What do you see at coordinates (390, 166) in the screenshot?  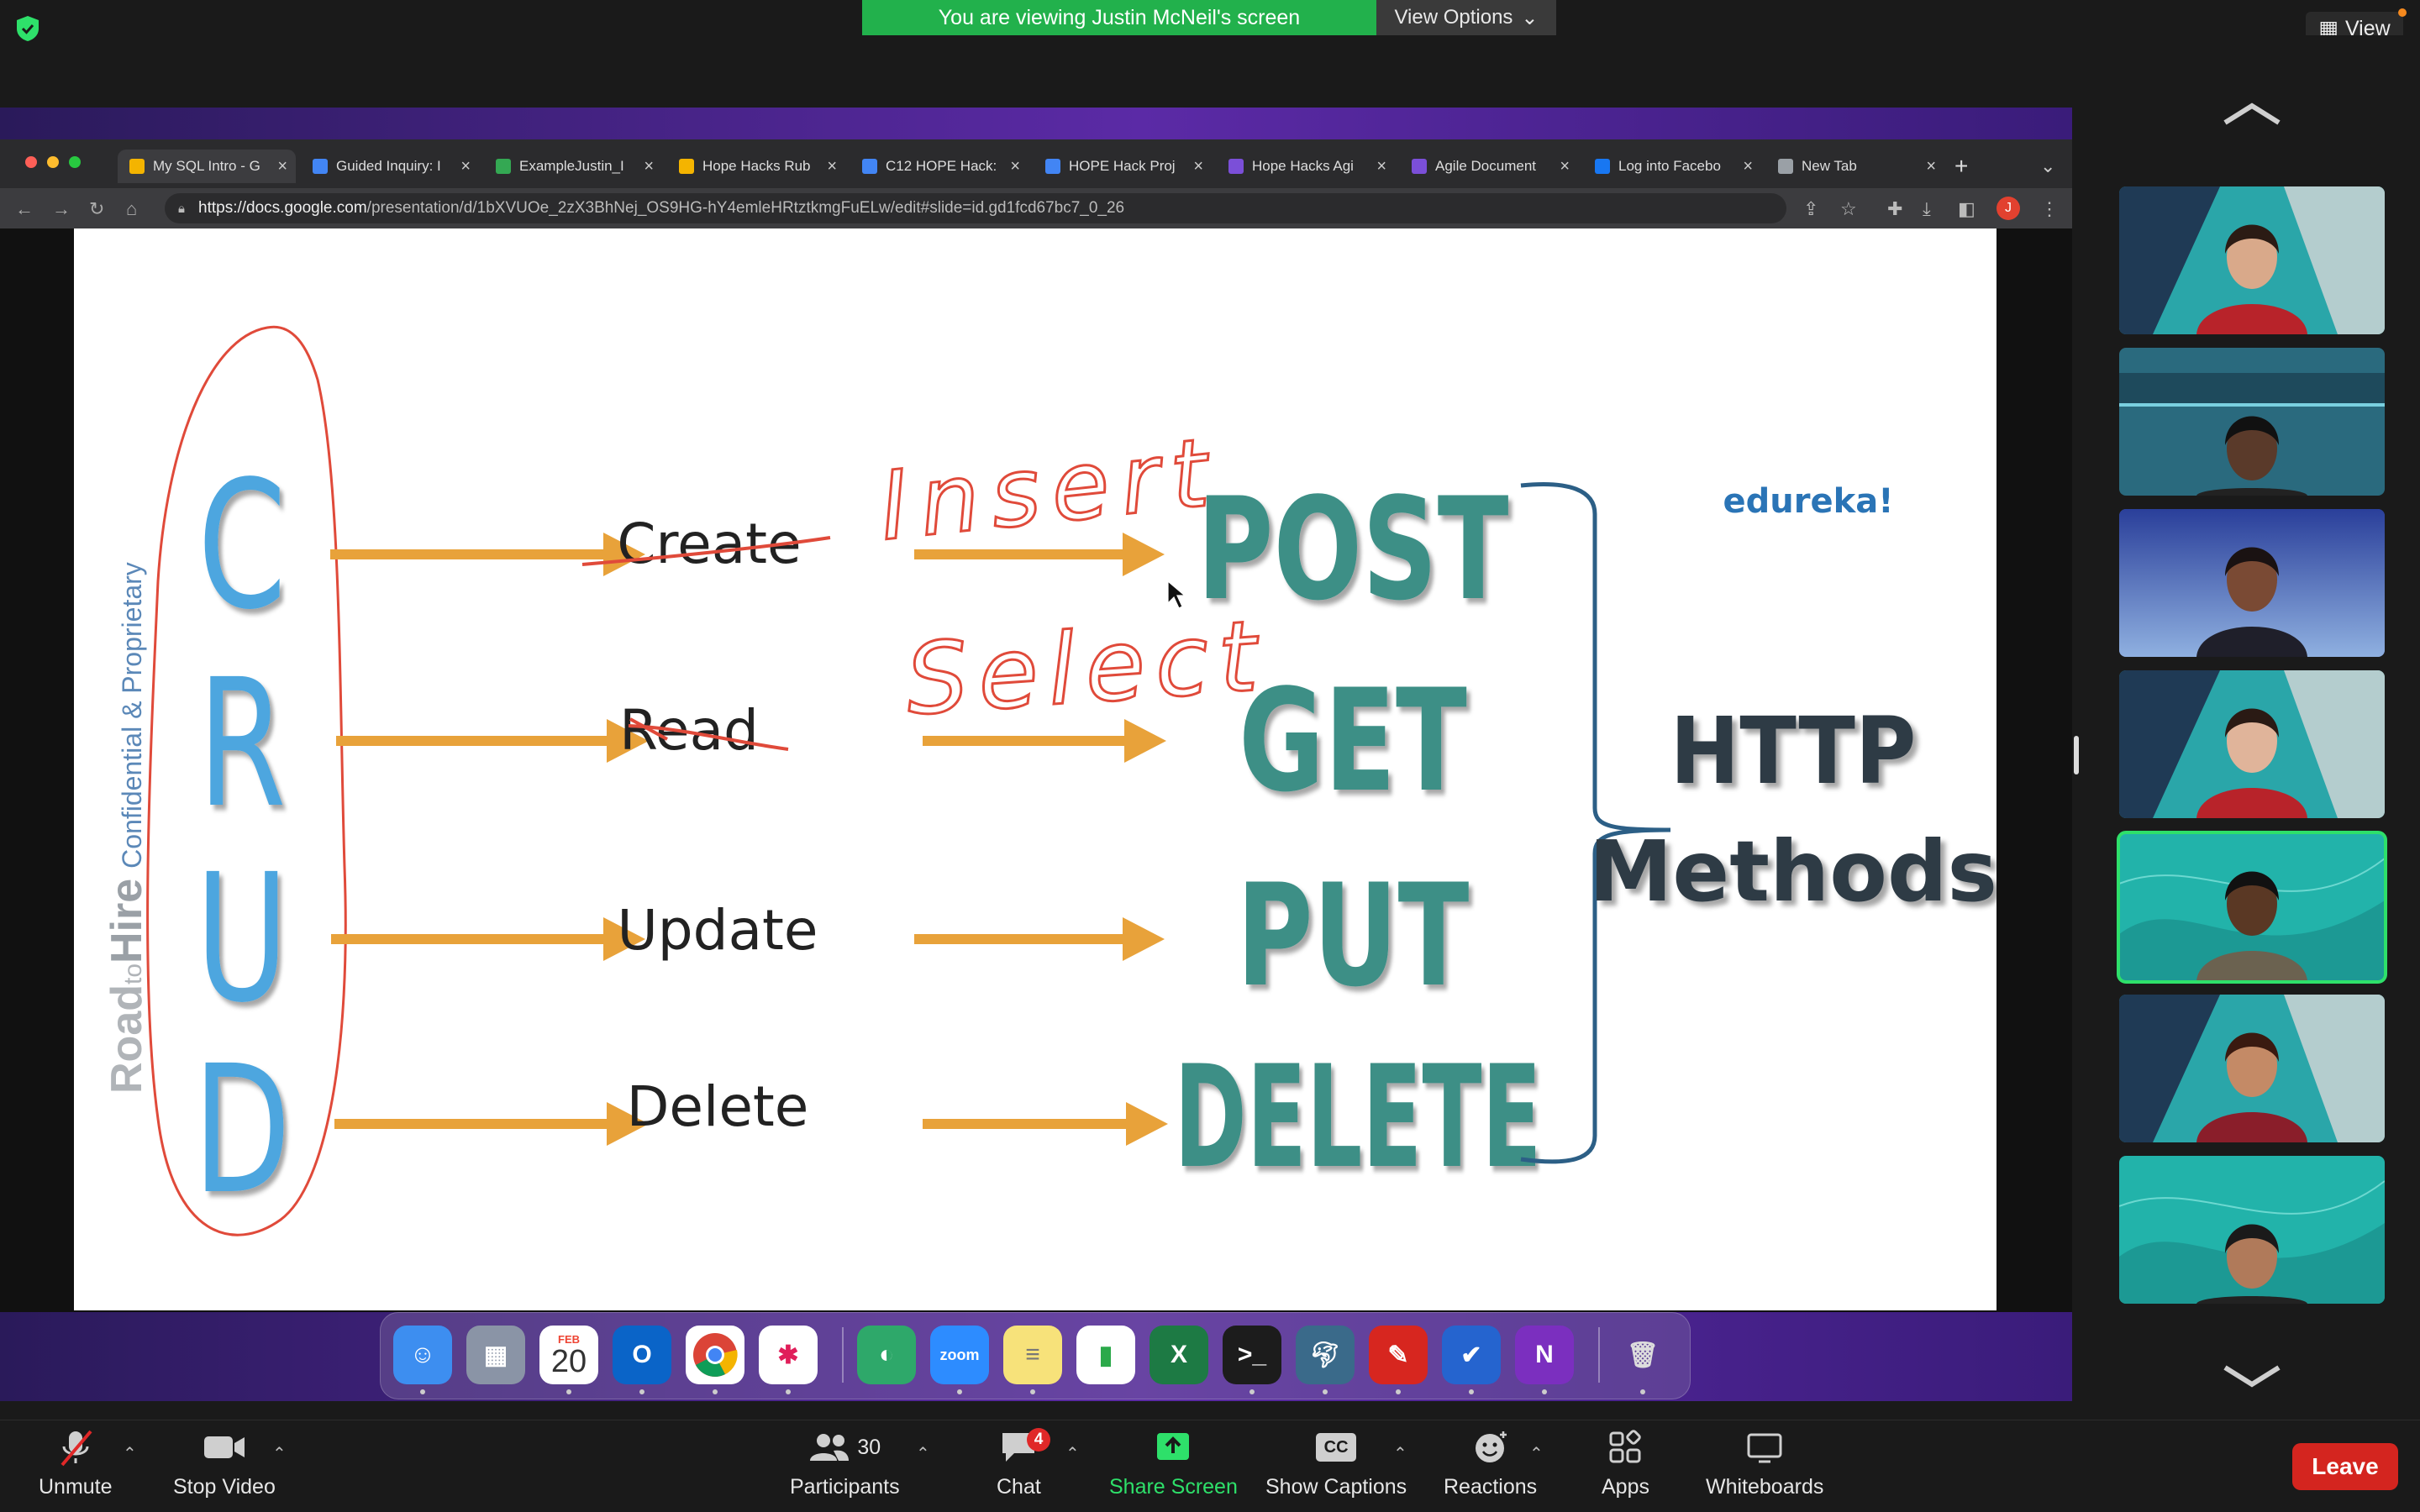 I see `browser-tab: Guided Inquiry: I ×` at bounding box center [390, 166].